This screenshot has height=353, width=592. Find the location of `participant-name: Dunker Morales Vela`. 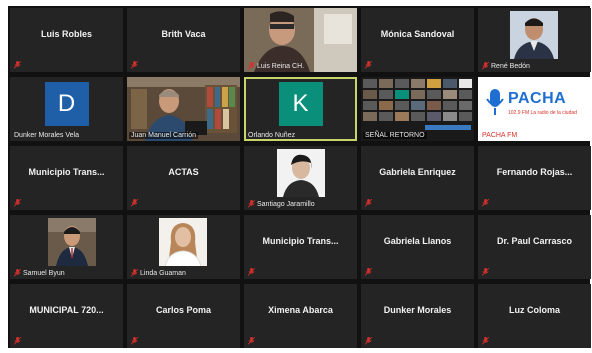

participant-name: Dunker Morales Vela is located at coordinates (46, 135).